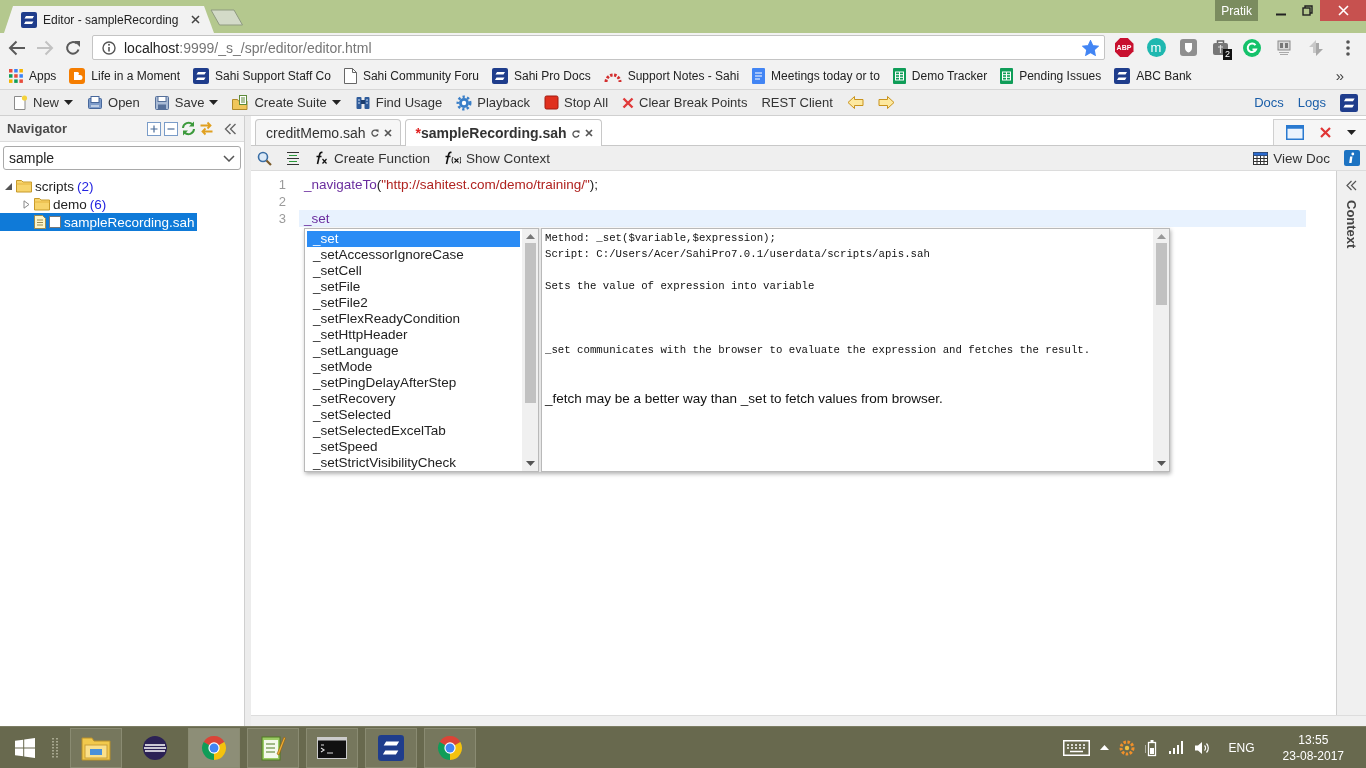 This screenshot has height=768, width=1366. What do you see at coordinates (33, 75) in the screenshot?
I see `bookmark: Apps` at bounding box center [33, 75].